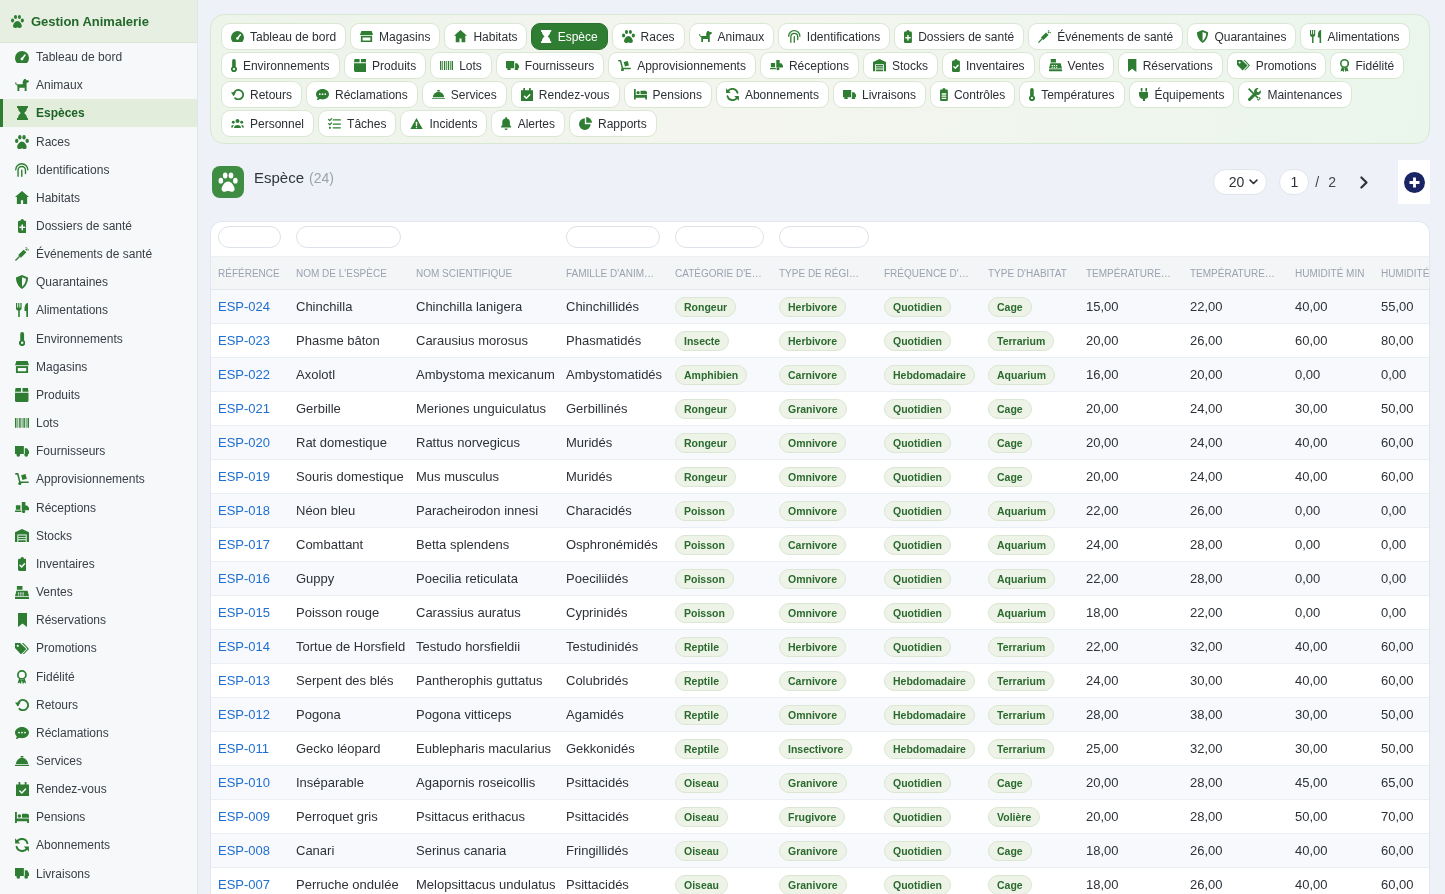  I want to click on tab: Fournisseurs, so click(550, 65).